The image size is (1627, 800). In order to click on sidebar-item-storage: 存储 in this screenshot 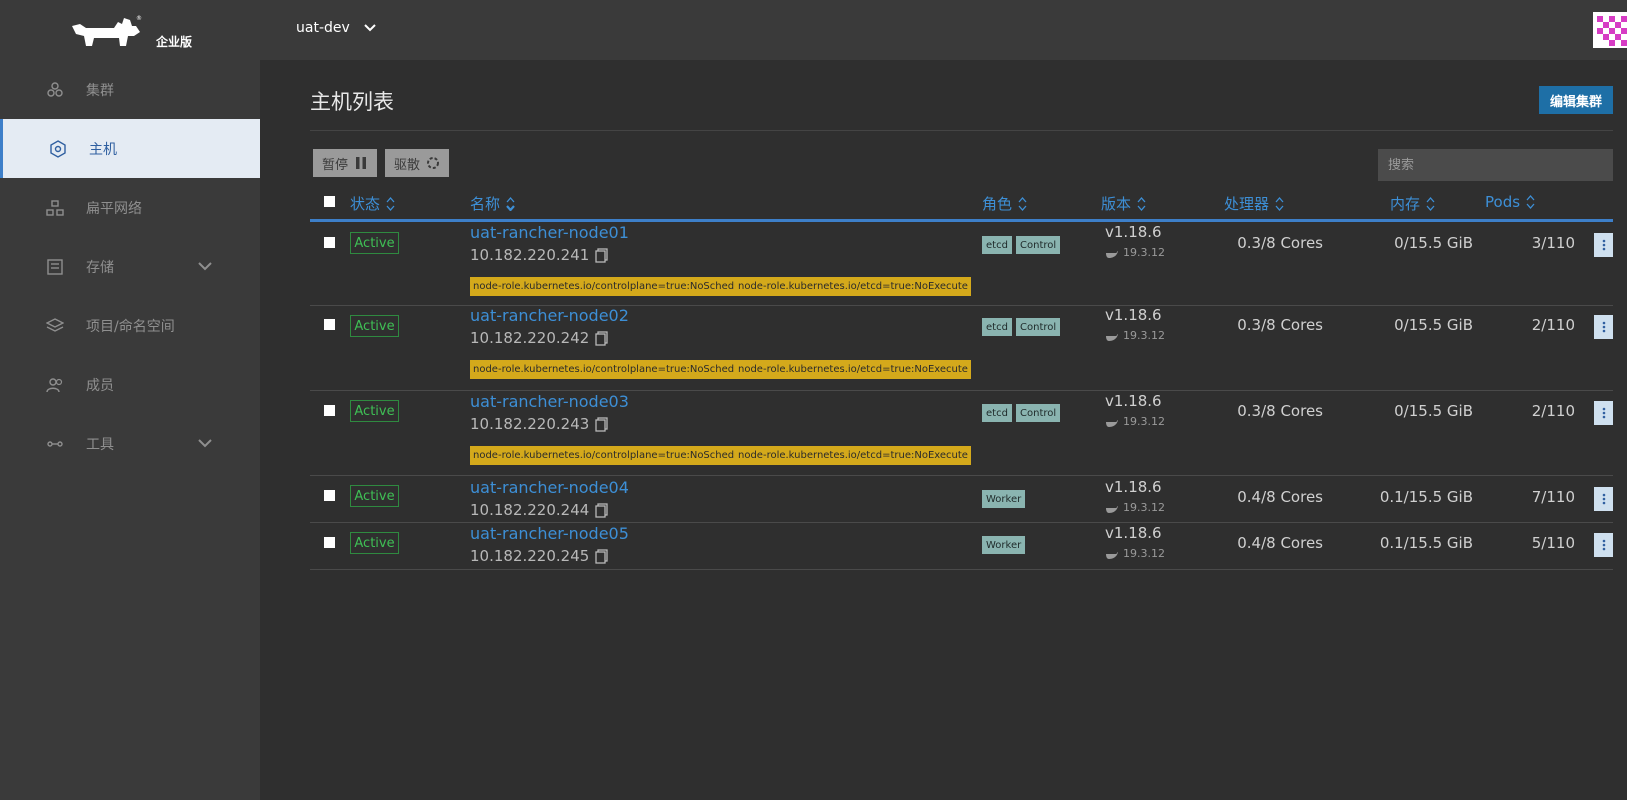, I will do `click(130, 266)`.